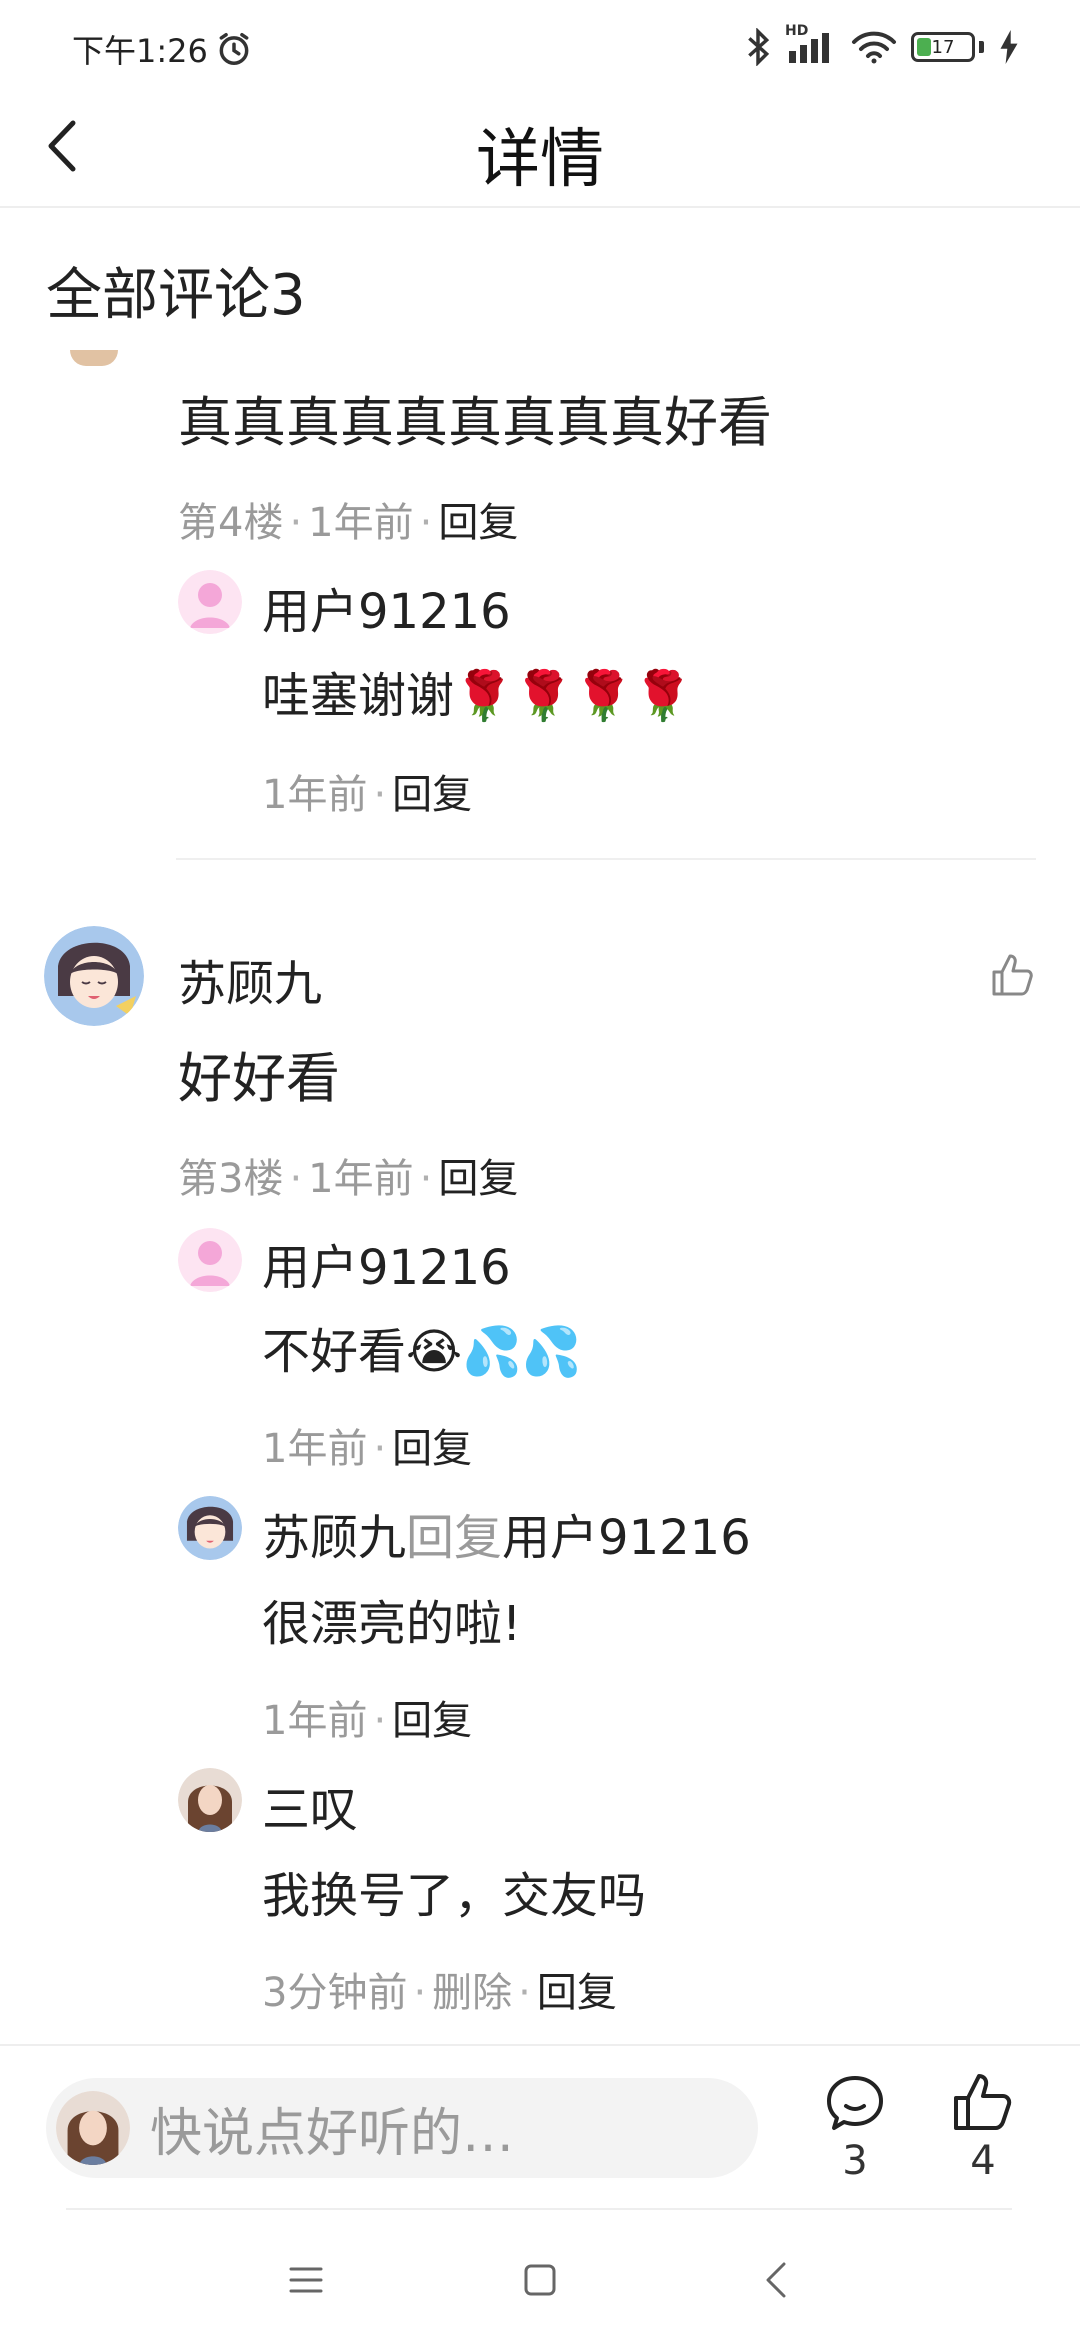 Image resolution: width=1080 pixels, height=2340 pixels. What do you see at coordinates (478, 696) in the screenshot?
I see `reply-text: 哇塞谢谢🌹🌹🌹🌹` at bounding box center [478, 696].